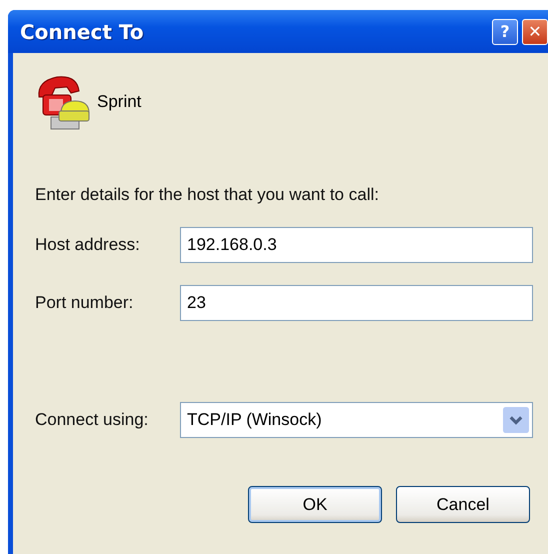 Image resolution: width=548 pixels, height=554 pixels. What do you see at coordinates (315, 504) in the screenshot?
I see `dialog-button: OK` at bounding box center [315, 504].